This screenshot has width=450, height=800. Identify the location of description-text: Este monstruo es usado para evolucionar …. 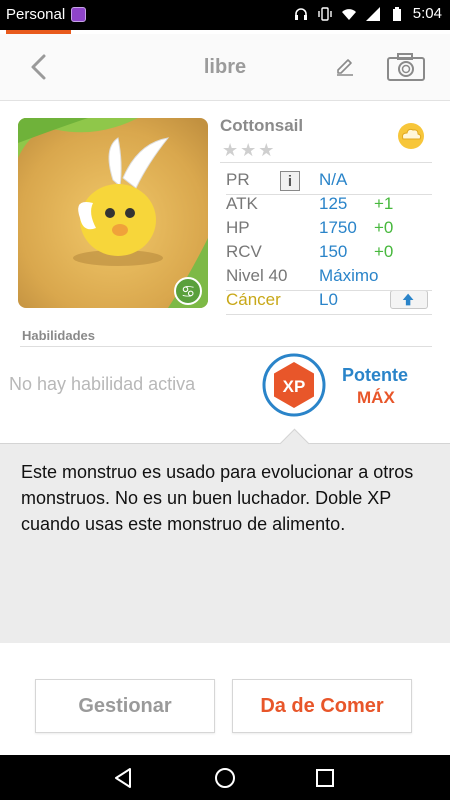
(217, 498).